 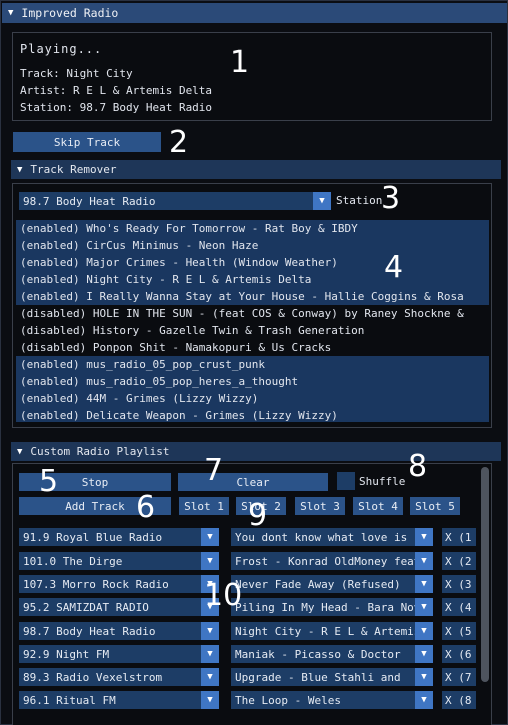 I want to click on row-station-select: 89.3 Radio Vexelstrom ▼, so click(x=119, y=677).